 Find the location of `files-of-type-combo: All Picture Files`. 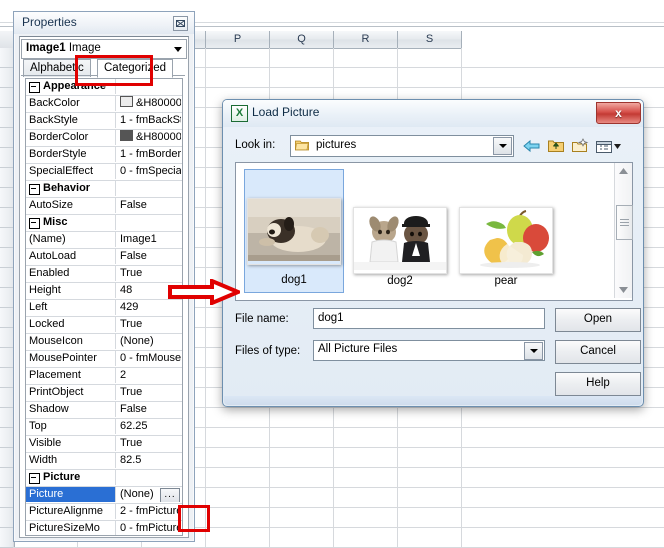

files-of-type-combo: All Picture Files is located at coordinates (429, 350).